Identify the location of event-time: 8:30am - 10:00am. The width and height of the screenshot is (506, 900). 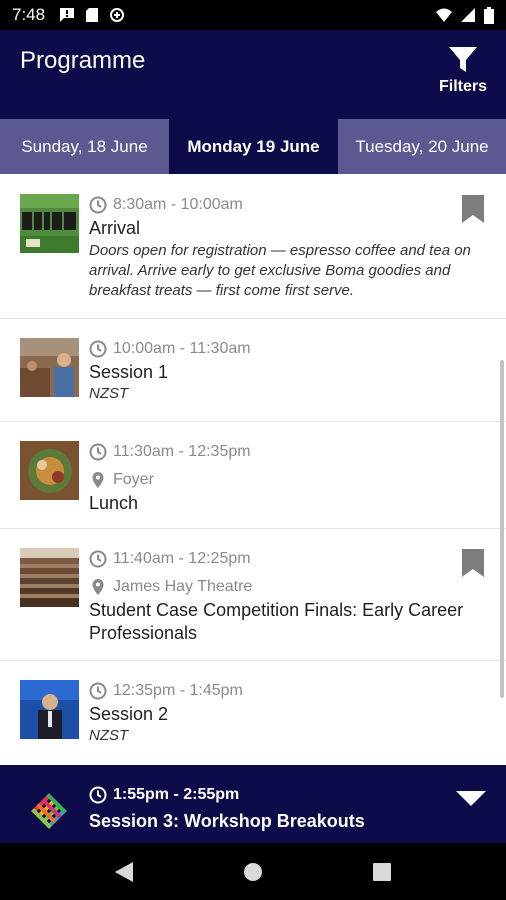
(286, 205).